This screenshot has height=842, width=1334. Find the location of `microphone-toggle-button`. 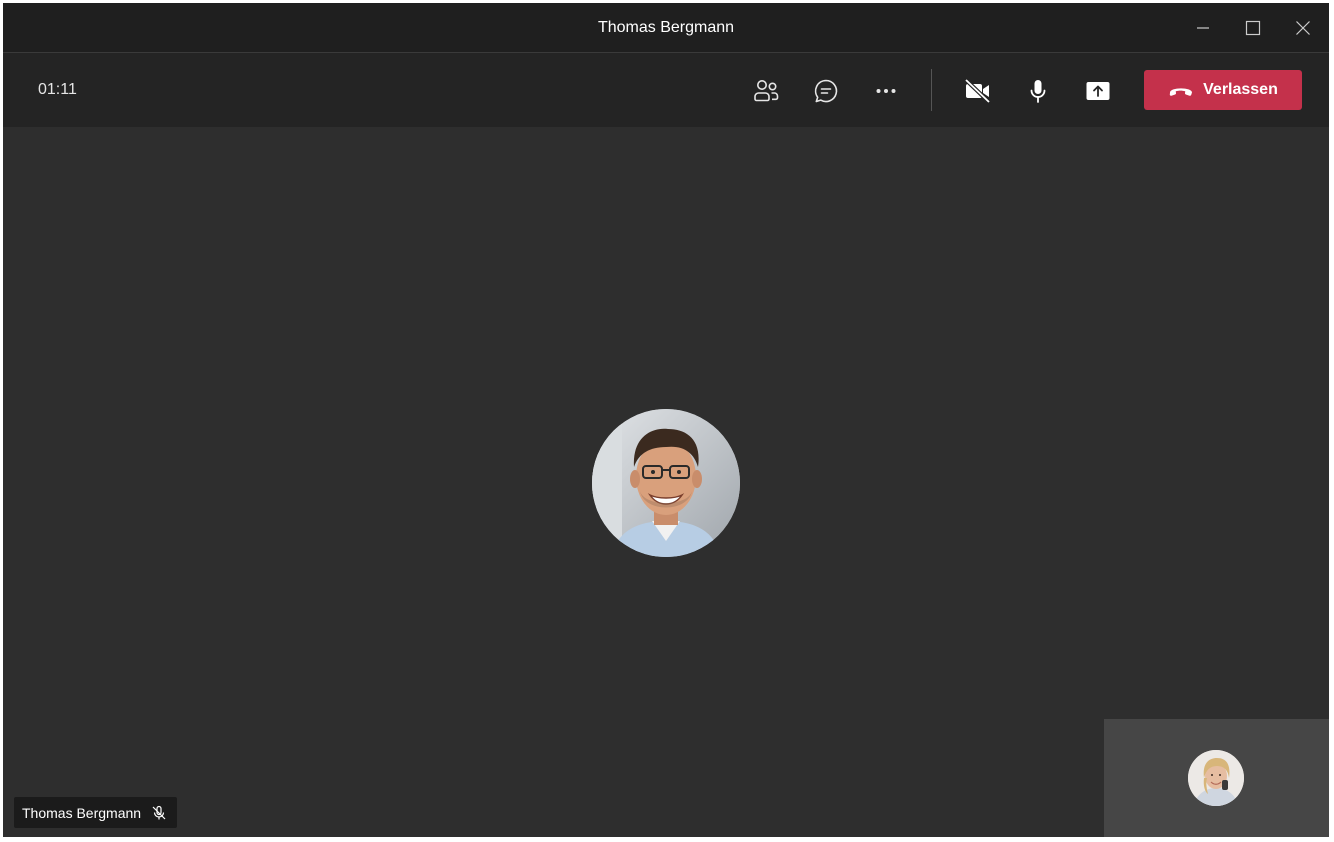

microphone-toggle-button is located at coordinates (1038, 91).